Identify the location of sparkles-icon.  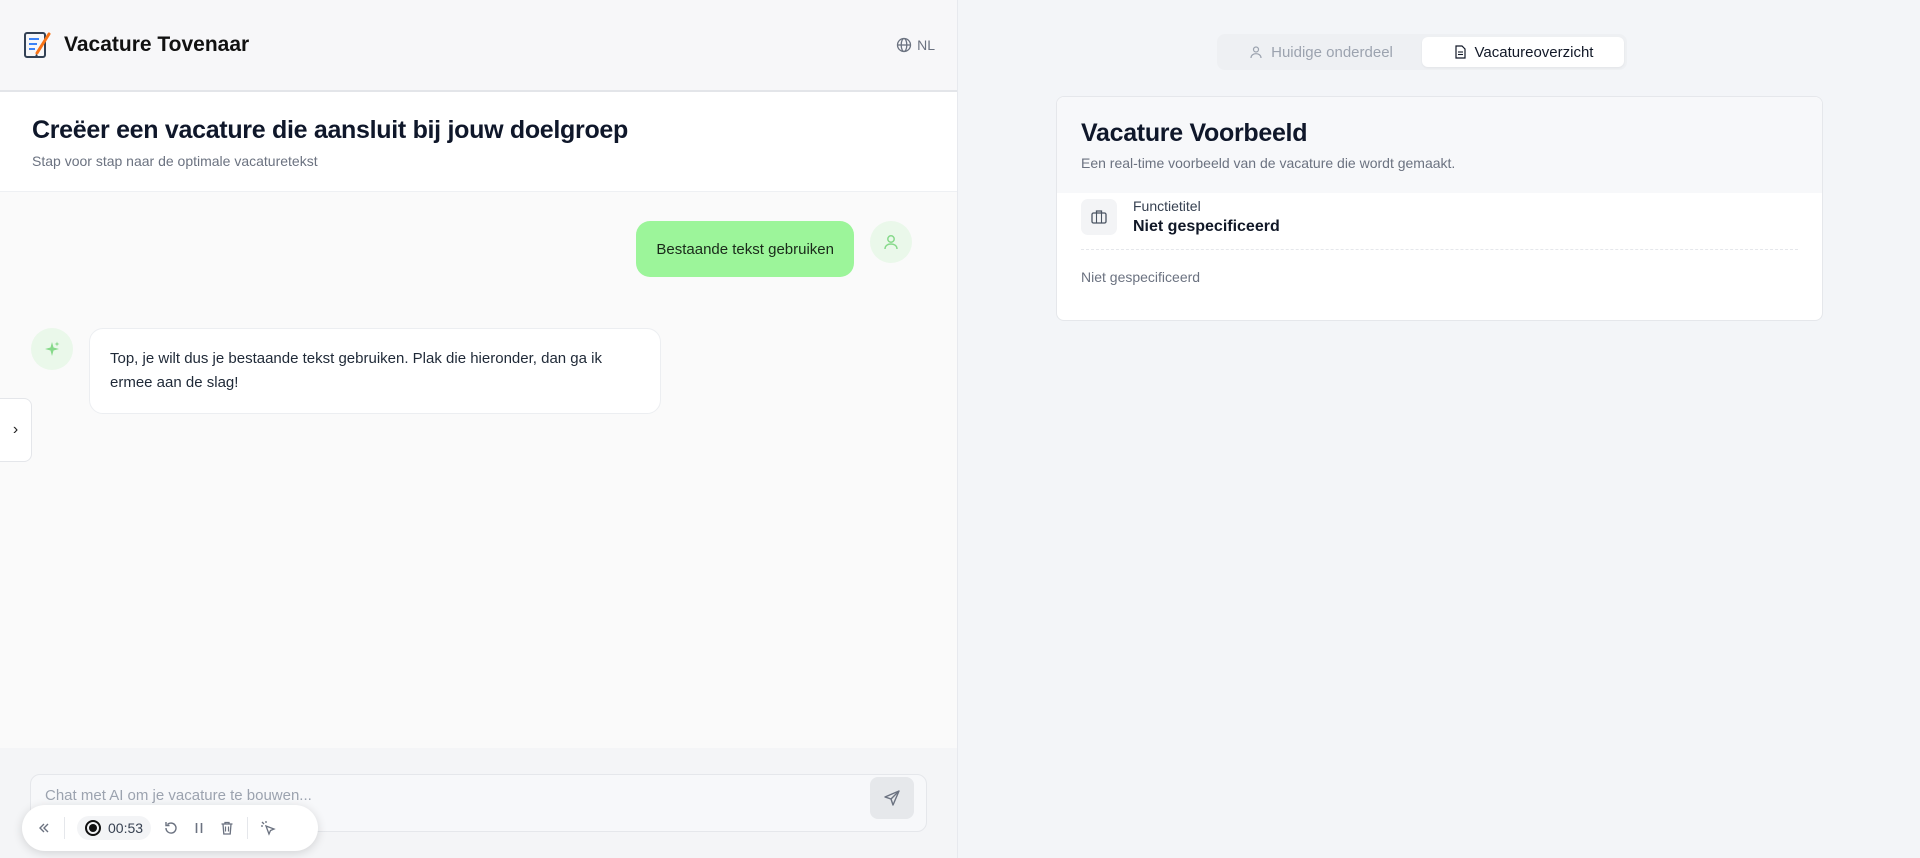
(52, 348).